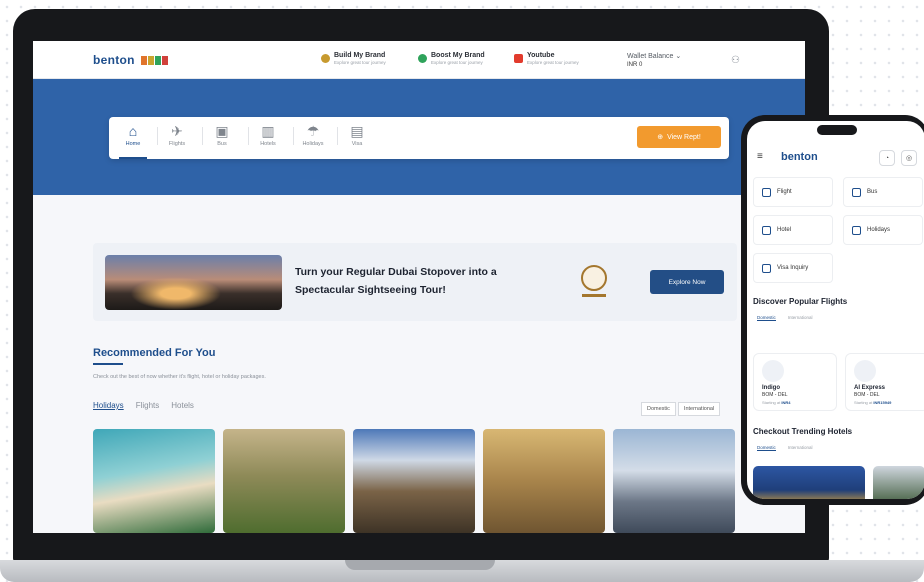  What do you see at coordinates (458, 55) in the screenshot?
I see `nav-boost-title: Boost My Brand` at bounding box center [458, 55].